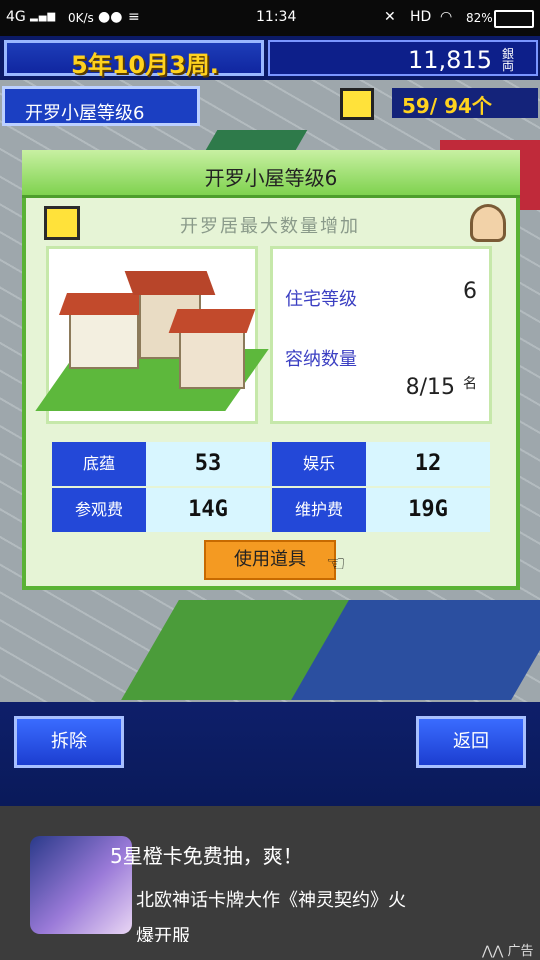 The image size is (540, 960). Describe the element at coordinates (152, 335) in the screenshot. I see `building-image-panel` at that location.